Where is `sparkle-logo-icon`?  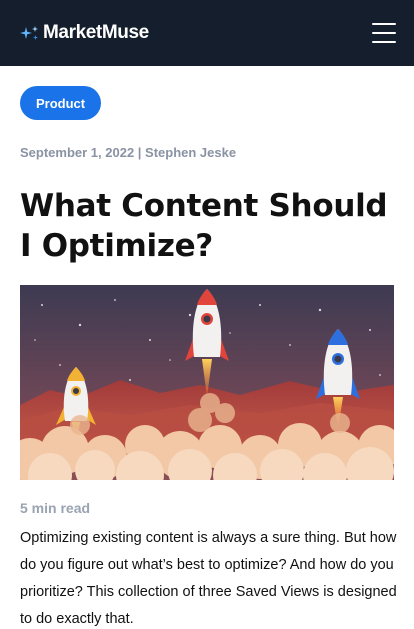
sparkle-logo-icon is located at coordinates (29, 33).